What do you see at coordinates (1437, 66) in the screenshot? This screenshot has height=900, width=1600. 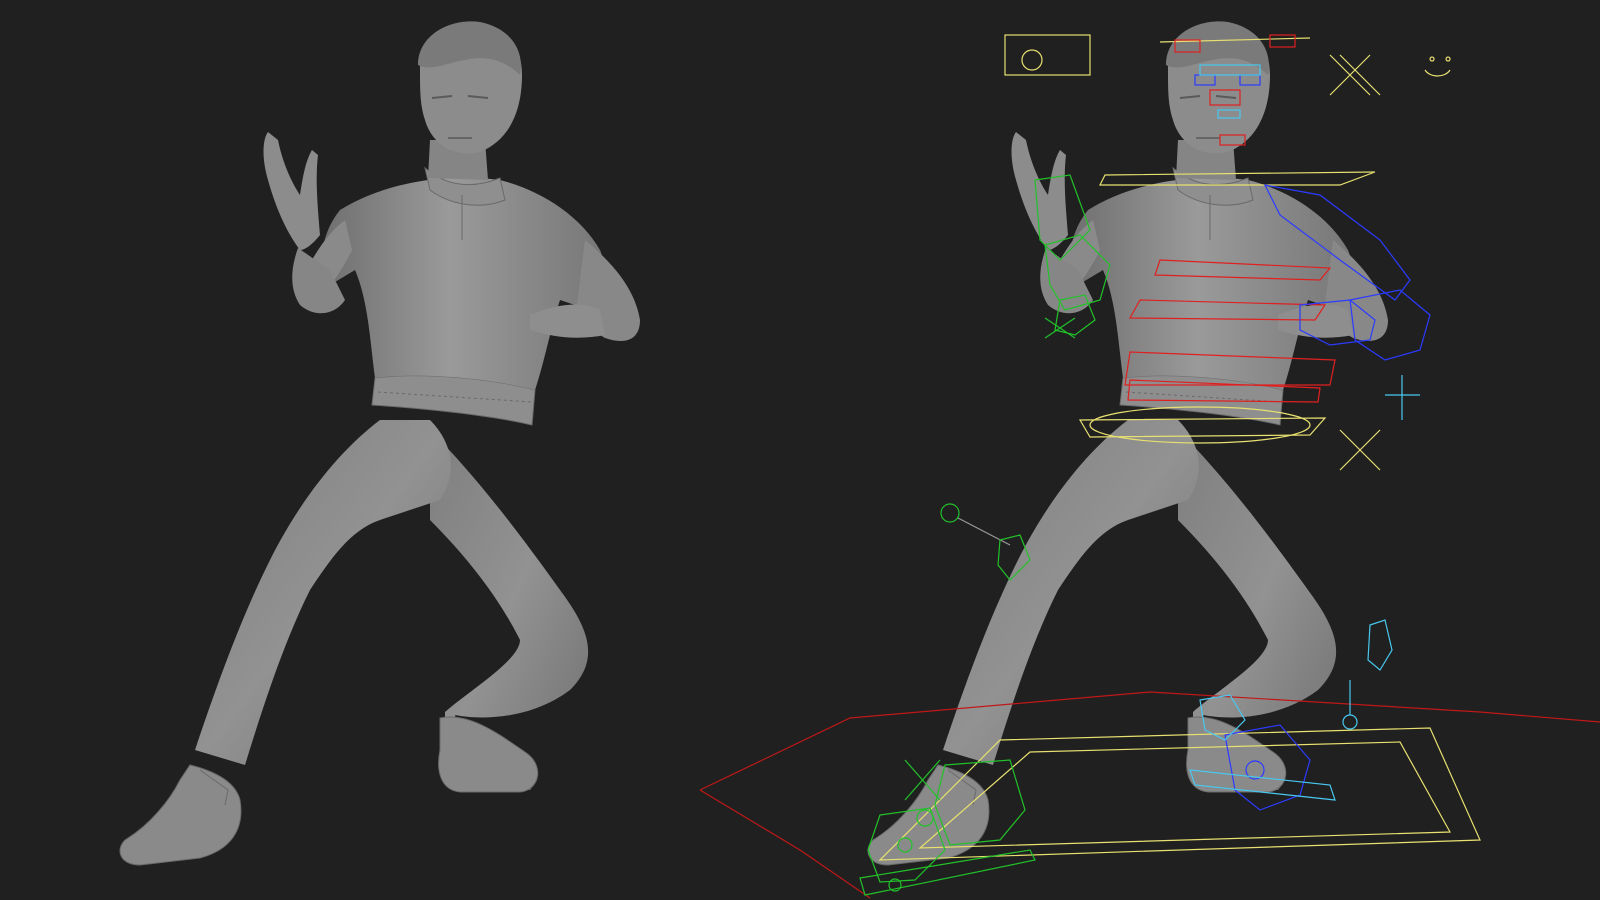 I see `smiley-control-icon` at bounding box center [1437, 66].